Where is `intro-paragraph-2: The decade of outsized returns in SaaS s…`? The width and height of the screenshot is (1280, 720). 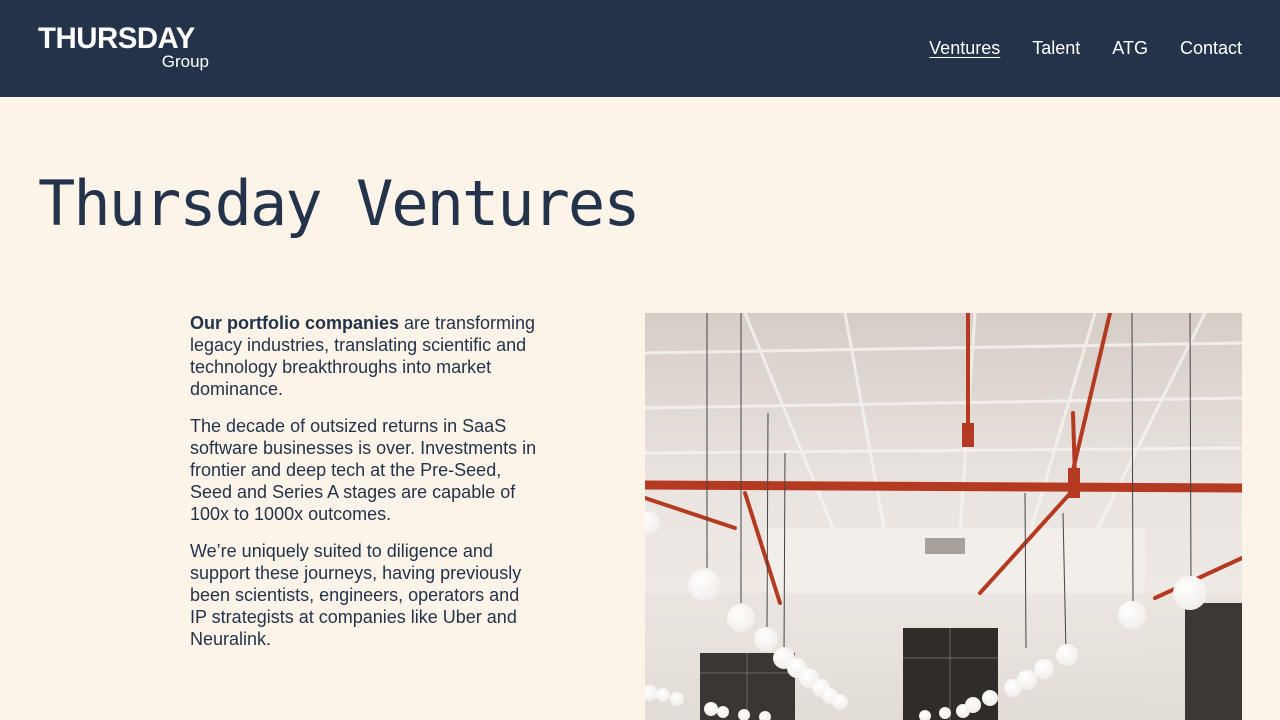 intro-paragraph-2: The decade of outsized returns in SaaS s… is located at coordinates (363, 470).